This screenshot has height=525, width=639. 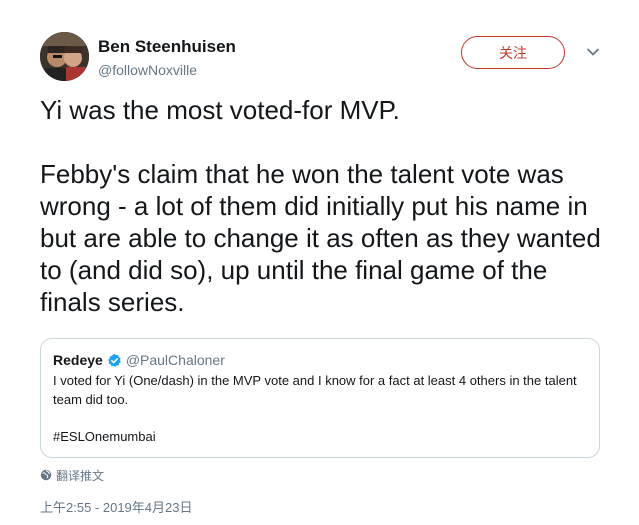 I want to click on author-handle: @followNoxville, so click(x=167, y=70).